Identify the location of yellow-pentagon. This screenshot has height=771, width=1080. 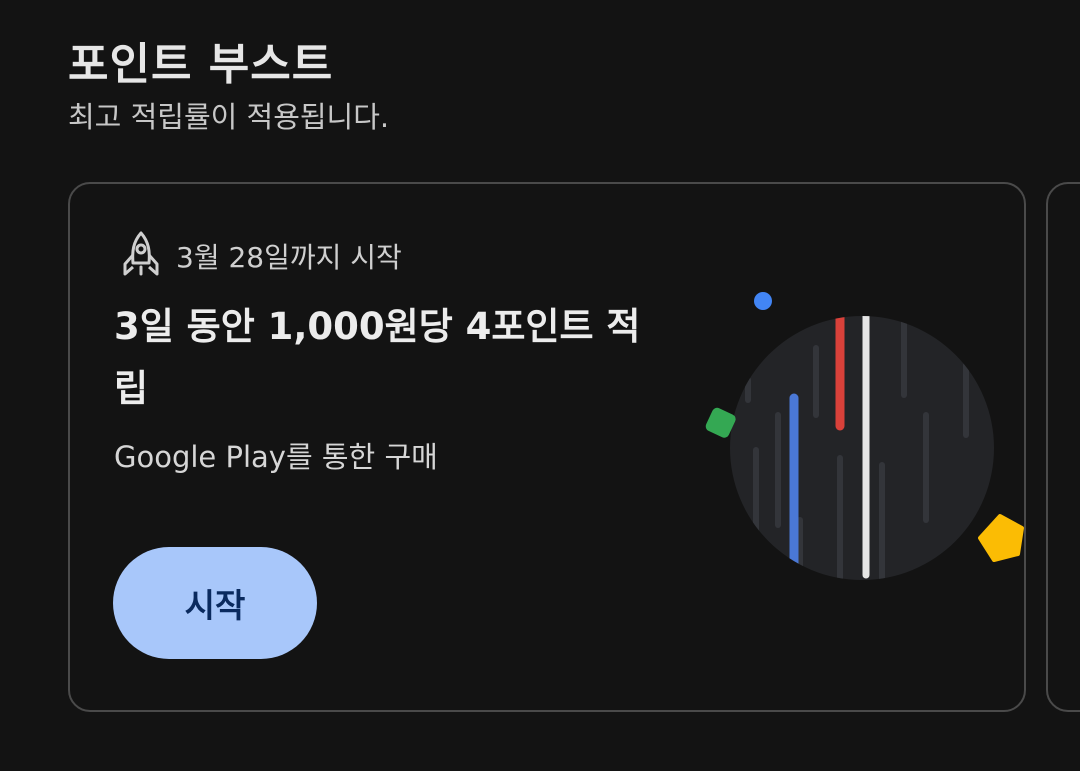
(1001, 538).